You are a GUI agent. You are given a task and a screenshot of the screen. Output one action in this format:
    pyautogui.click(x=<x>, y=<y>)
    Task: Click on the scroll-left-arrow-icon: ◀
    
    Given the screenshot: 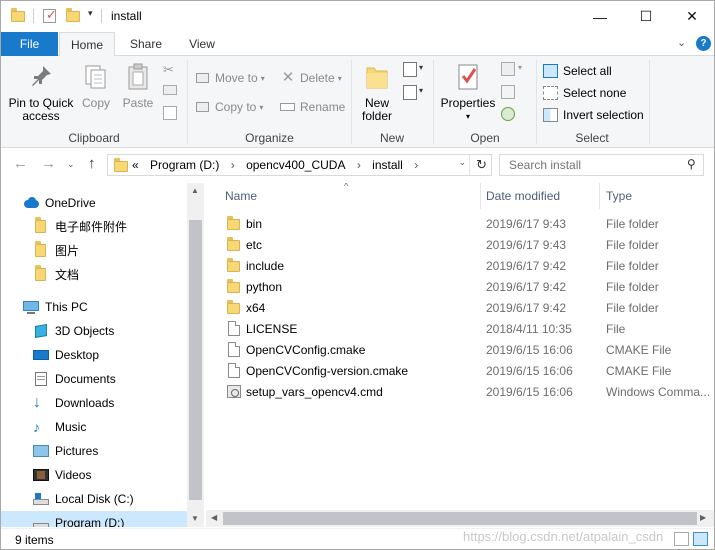 What is the action you would take?
    pyautogui.click(x=214, y=517)
    